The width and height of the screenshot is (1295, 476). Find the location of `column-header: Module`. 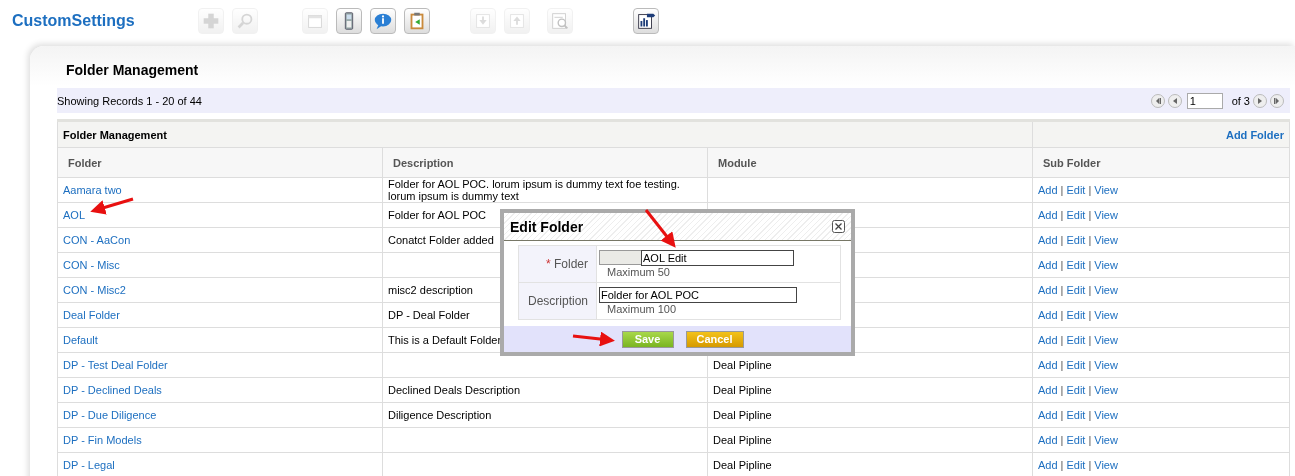

column-header: Module is located at coordinates (870, 162).